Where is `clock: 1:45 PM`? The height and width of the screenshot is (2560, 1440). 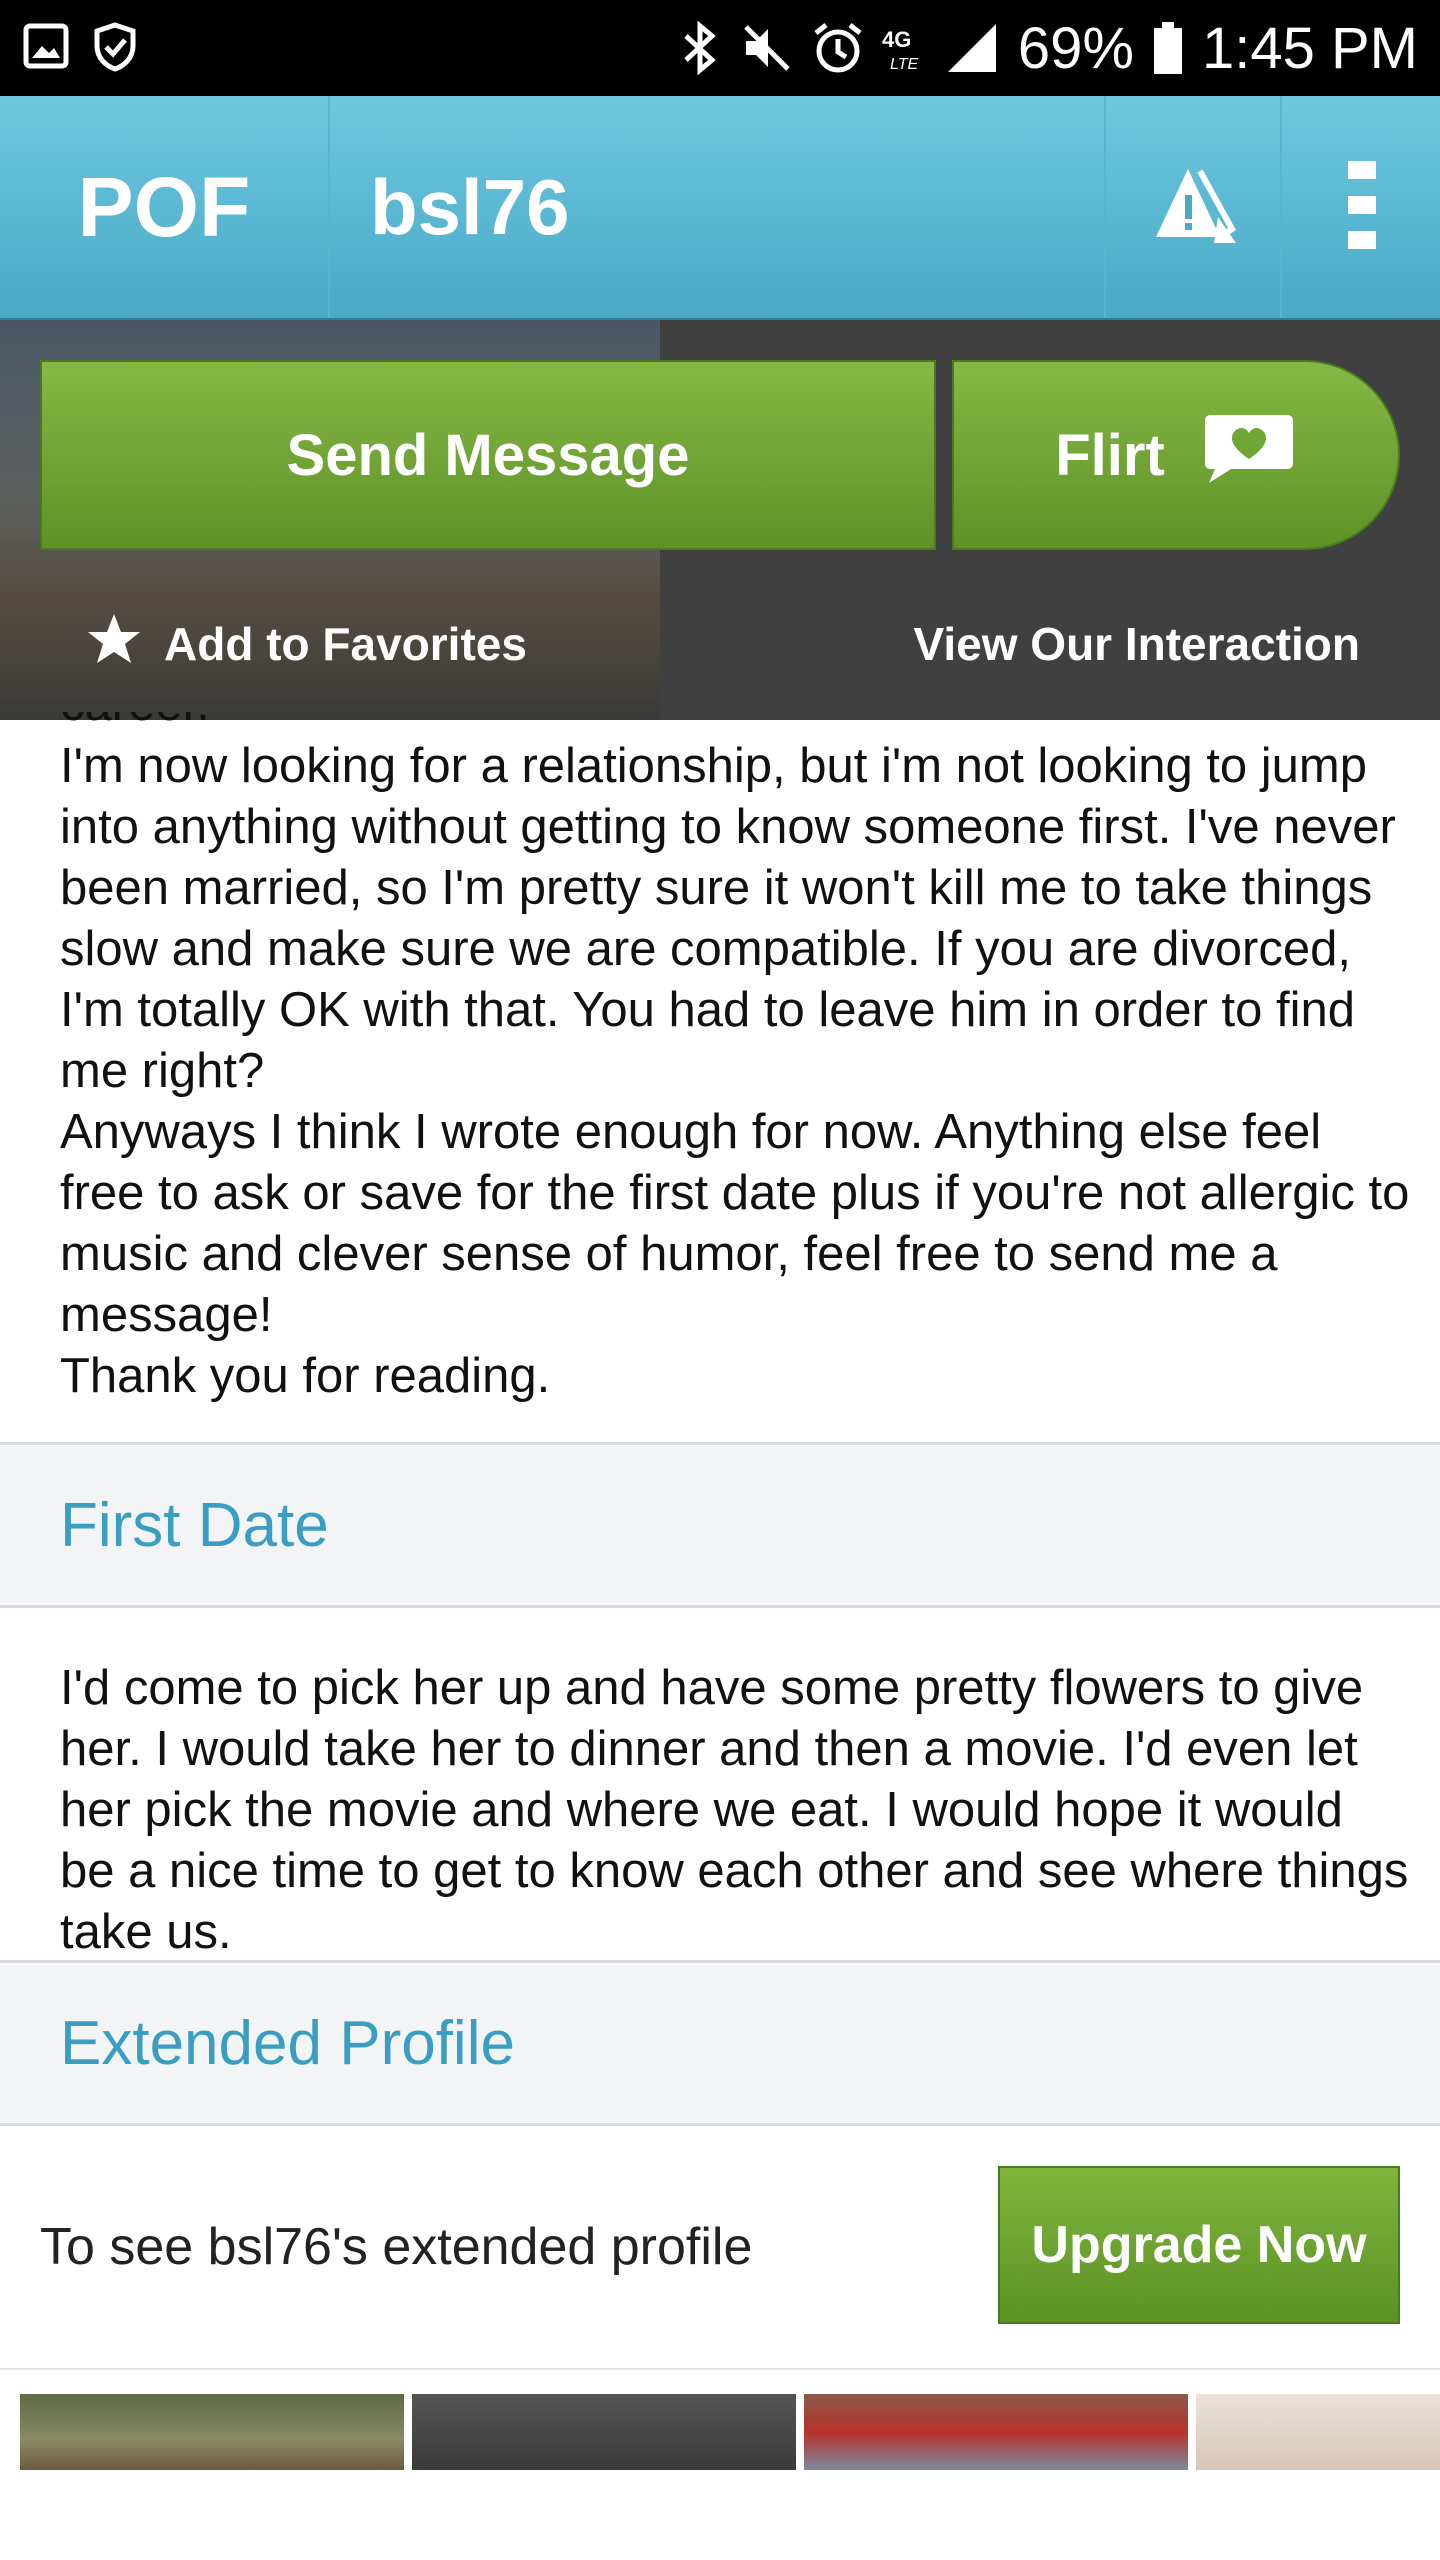 clock: 1:45 PM is located at coordinates (1310, 48).